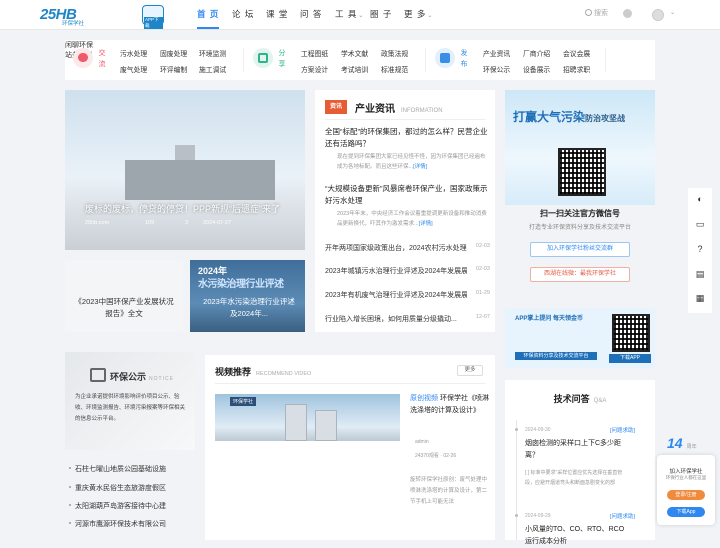 The width and height of the screenshot is (720, 548). Describe the element at coordinates (604, 15) in the screenshot. I see `search-button: 搜索` at that location.